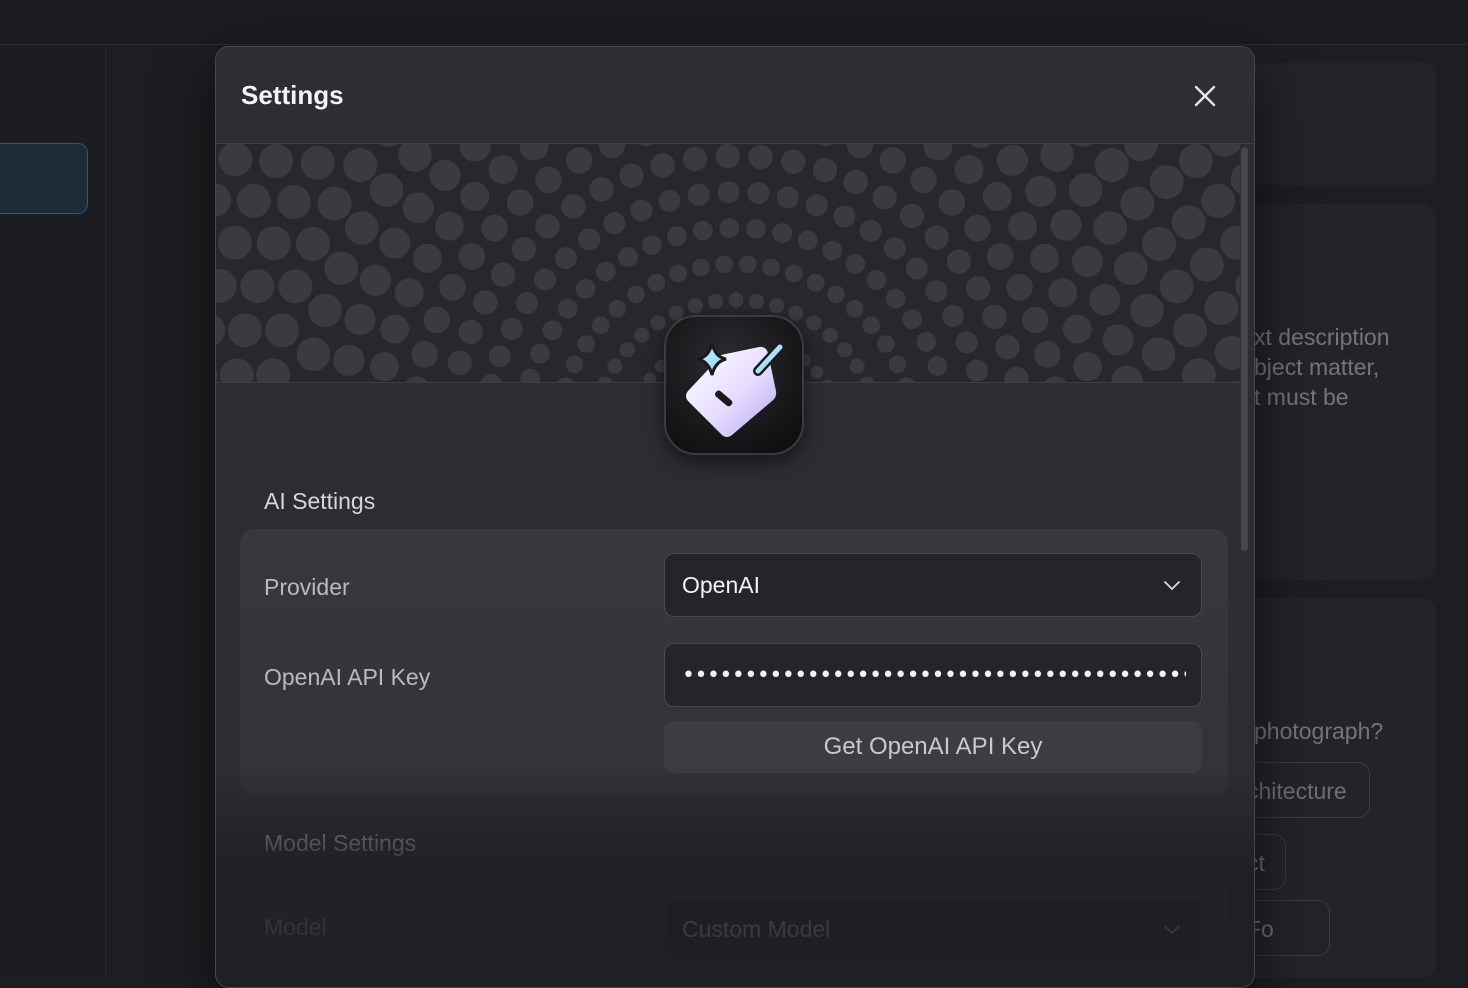 The width and height of the screenshot is (1468, 988). I want to click on model-label: Model, so click(295, 927).